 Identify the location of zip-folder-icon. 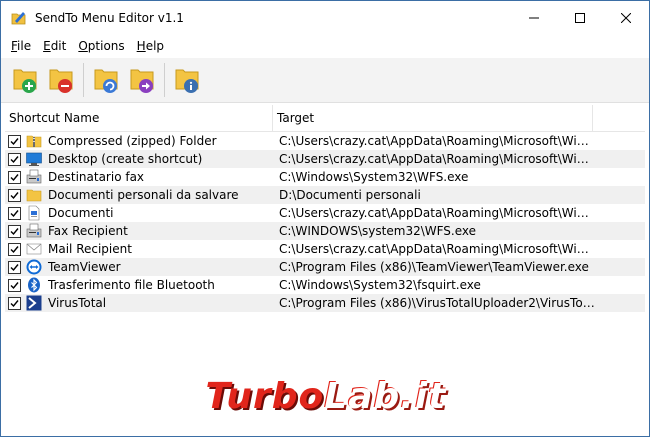
(34, 141).